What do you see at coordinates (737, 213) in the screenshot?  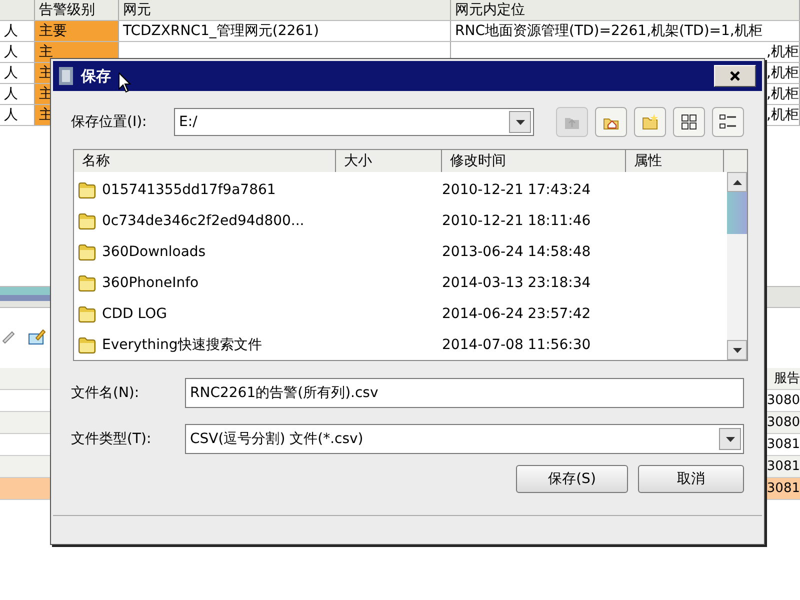 I see `scrollbar-thumb` at bounding box center [737, 213].